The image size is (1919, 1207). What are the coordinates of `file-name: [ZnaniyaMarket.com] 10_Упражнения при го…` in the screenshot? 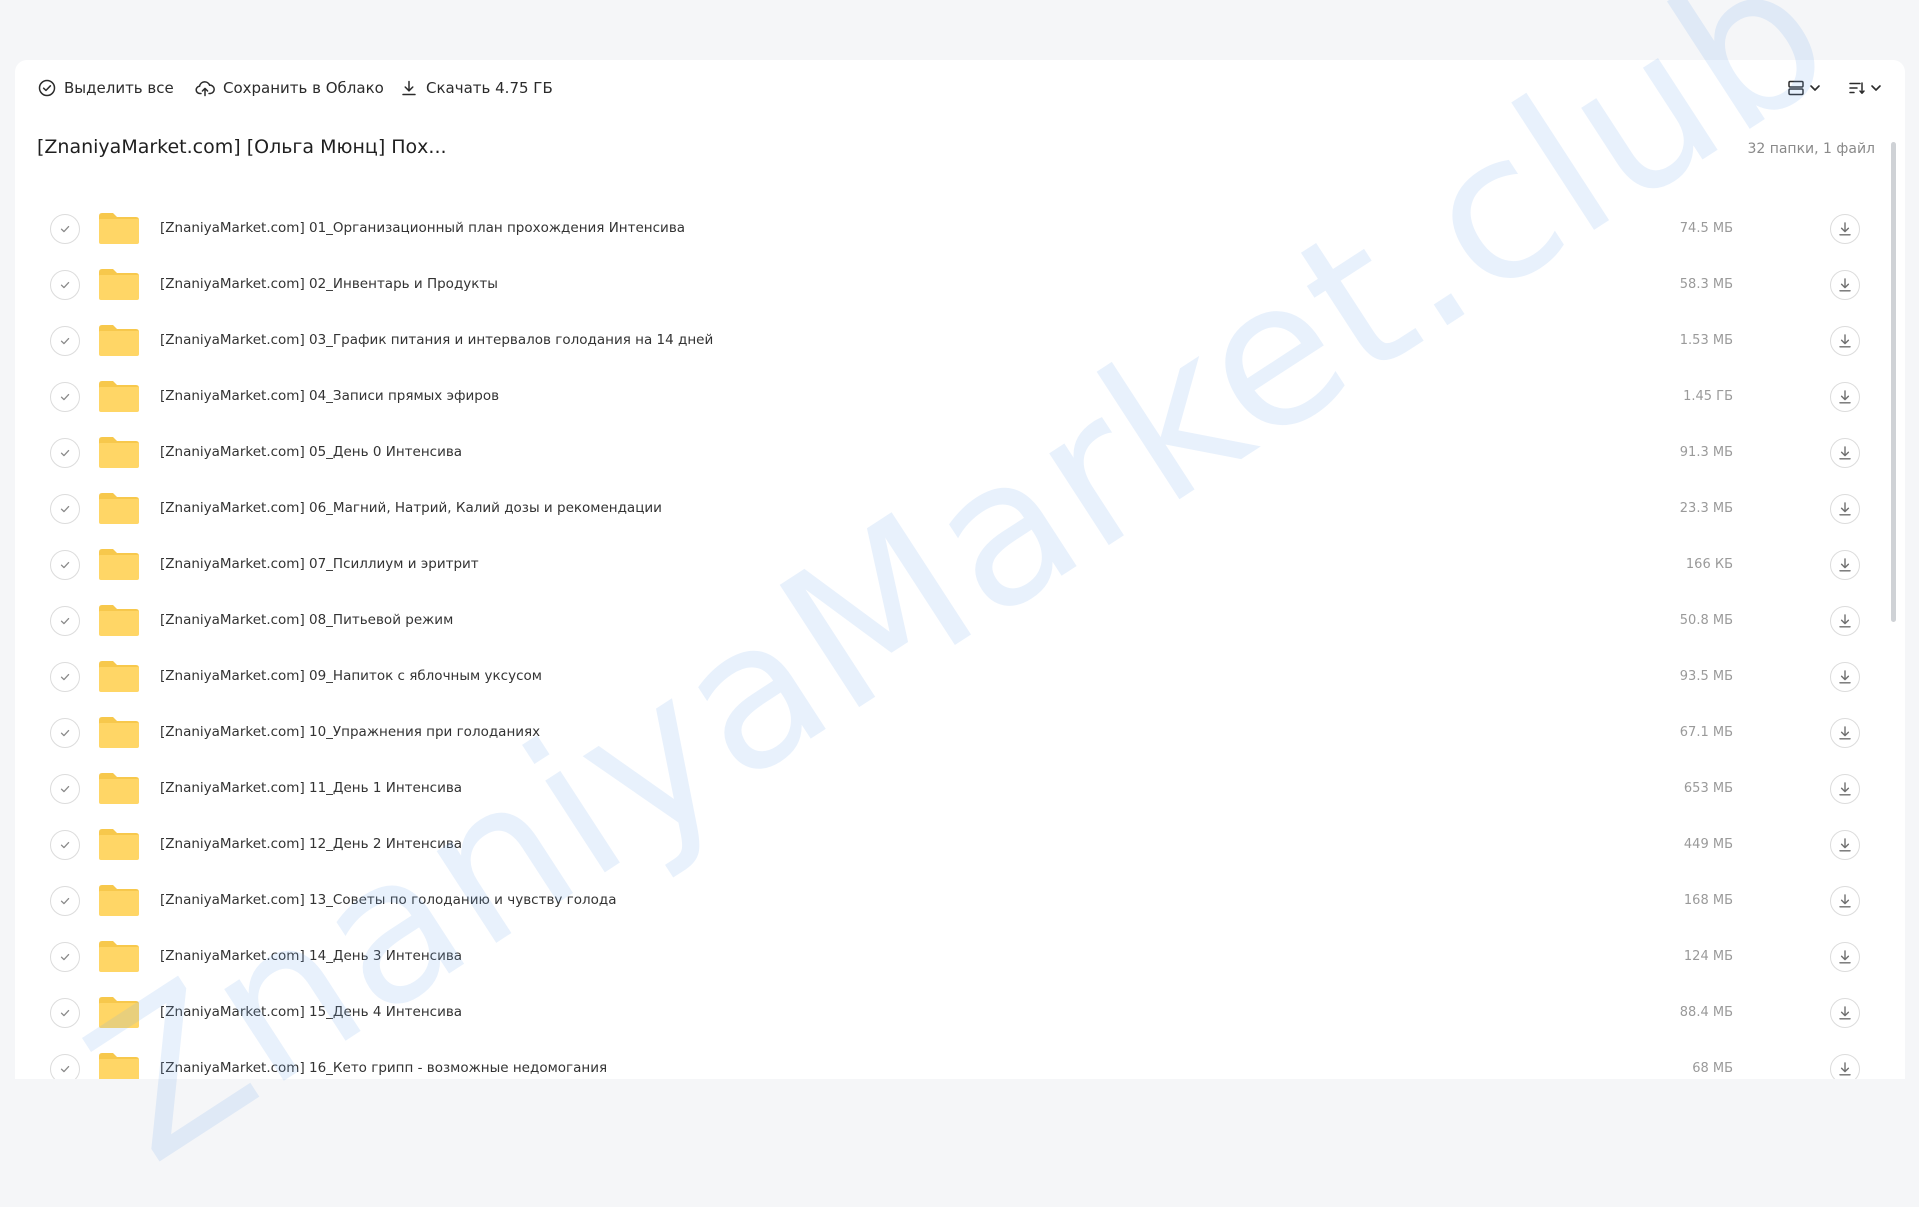 It's located at (350, 732).